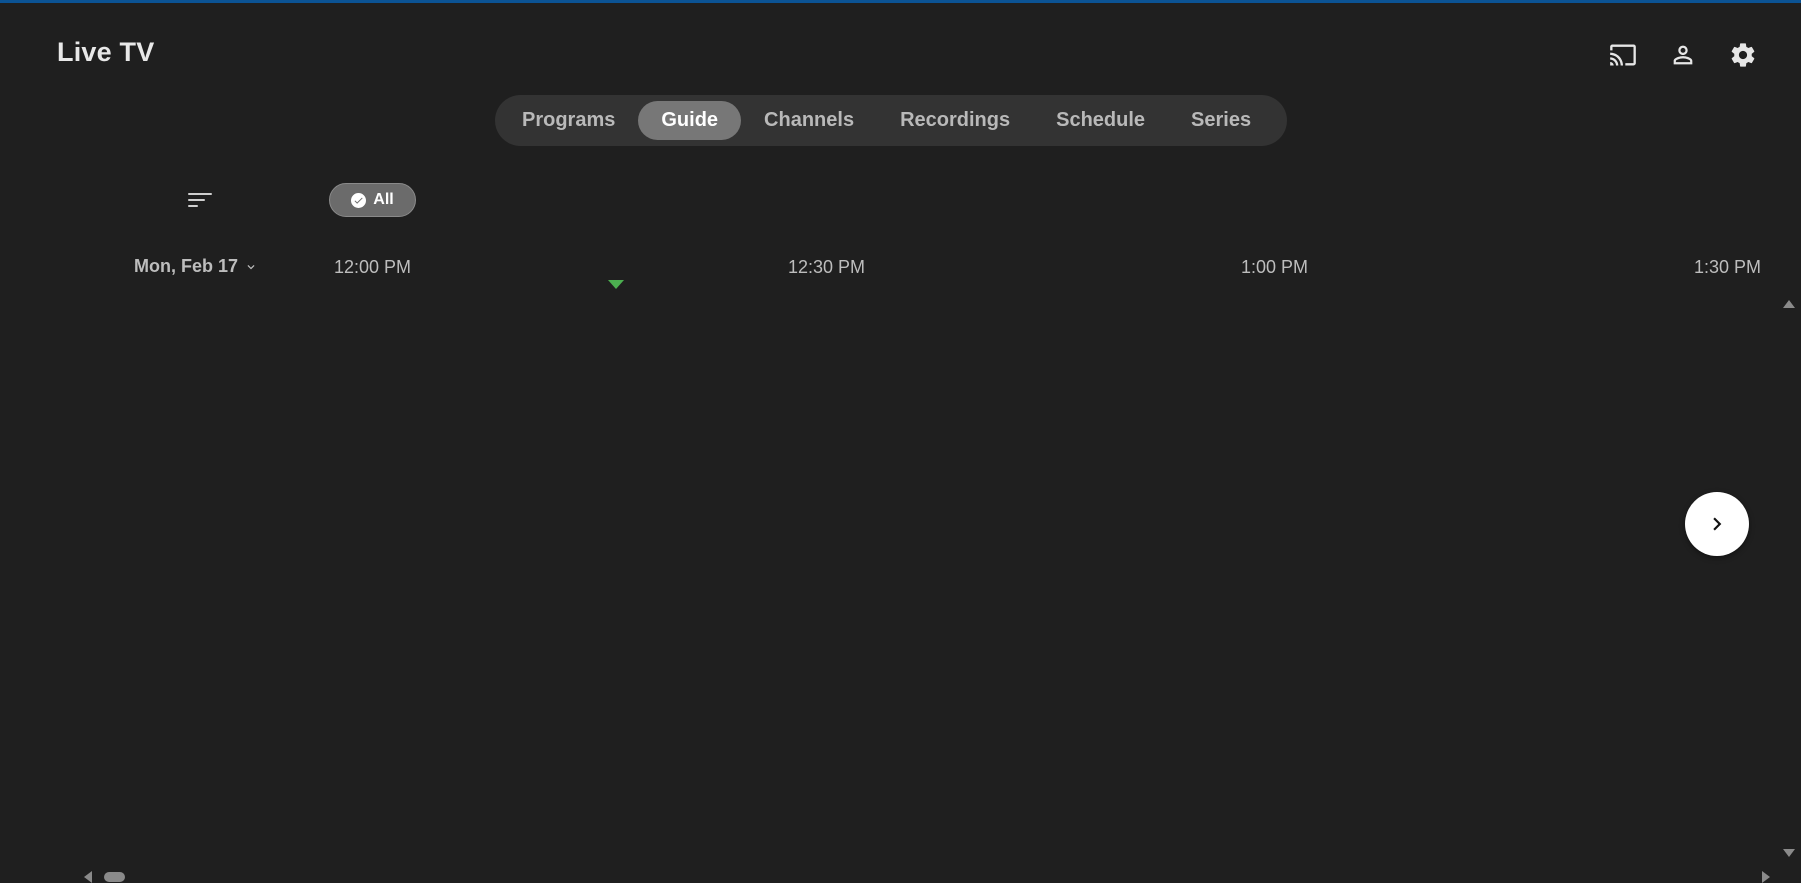 The image size is (1801, 883). Describe the element at coordinates (383, 199) in the screenshot. I see `filter-chip-label: All` at that location.